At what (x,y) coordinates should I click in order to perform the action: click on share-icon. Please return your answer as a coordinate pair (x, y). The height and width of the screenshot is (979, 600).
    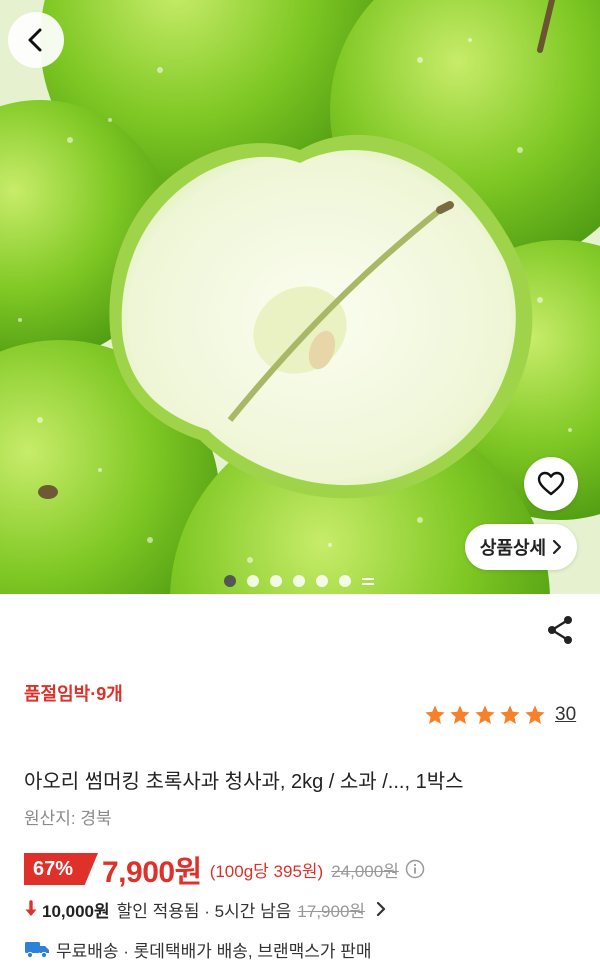
    Looking at the image, I should click on (560, 630).